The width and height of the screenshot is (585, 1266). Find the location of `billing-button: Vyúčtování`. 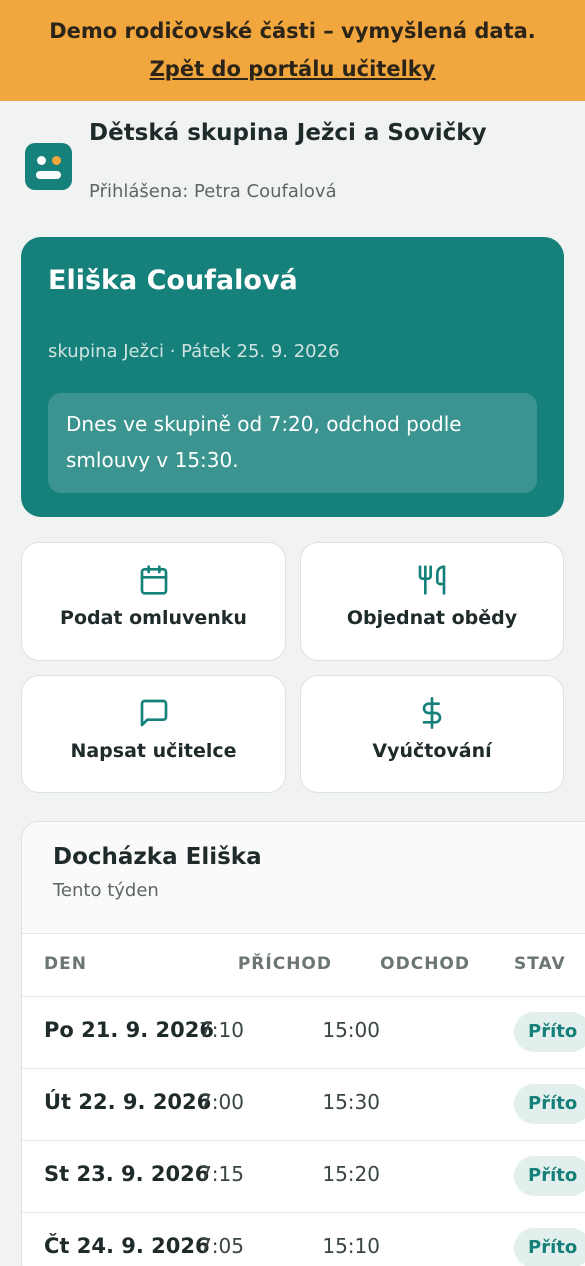

billing-button: Vyúčtování is located at coordinates (432, 734).